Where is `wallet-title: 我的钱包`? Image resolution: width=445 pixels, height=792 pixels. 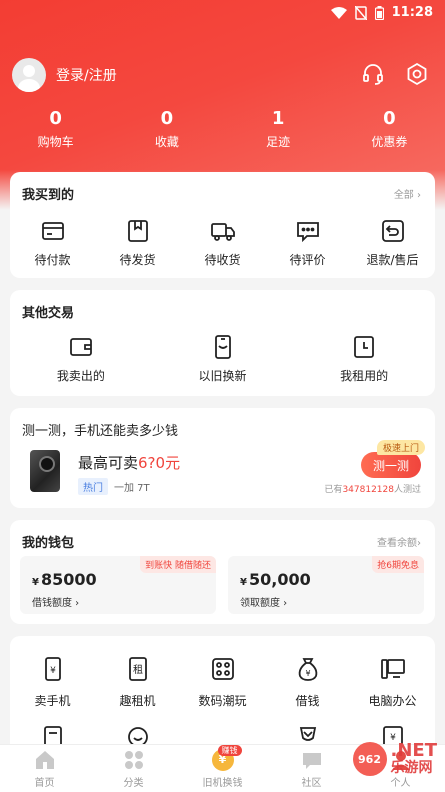 wallet-title: 我的钱包 is located at coordinates (48, 543).